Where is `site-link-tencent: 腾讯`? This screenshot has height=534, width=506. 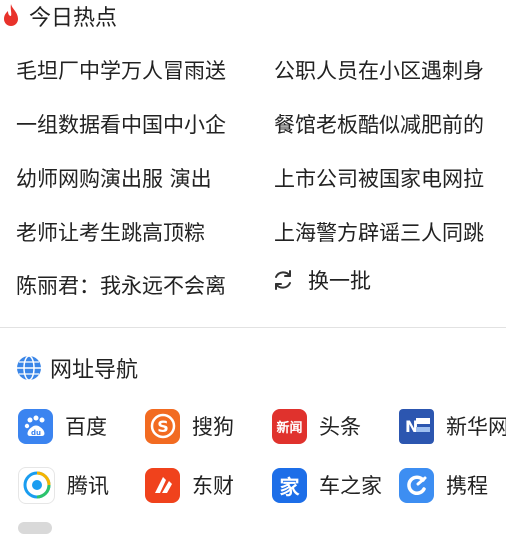 site-link-tencent: 腾讯 is located at coordinates (63, 485).